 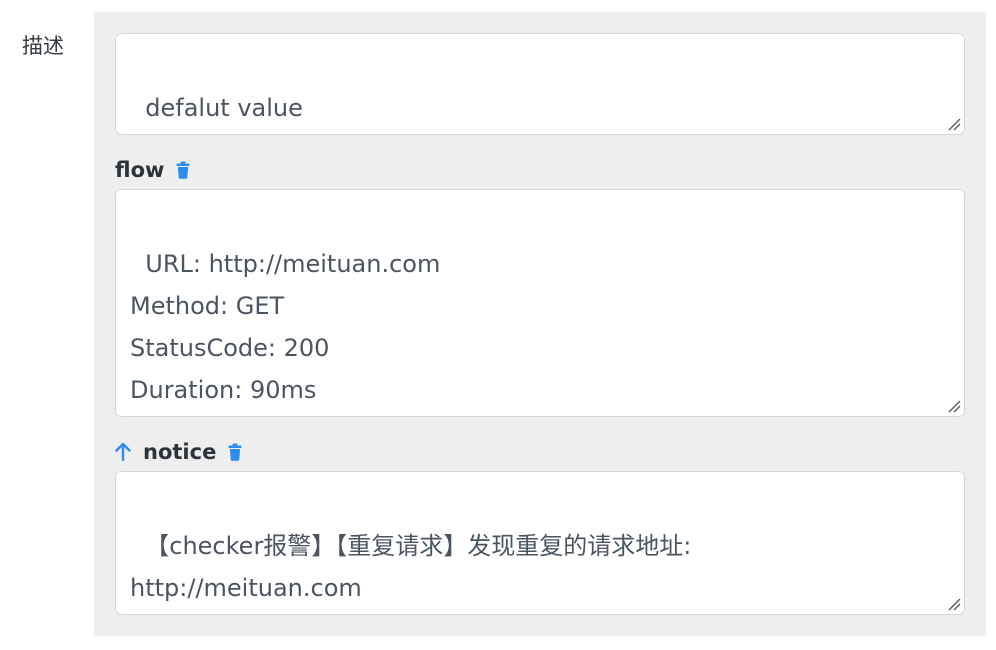 I want to click on description-textarea: defalut value, so click(x=540, y=84).